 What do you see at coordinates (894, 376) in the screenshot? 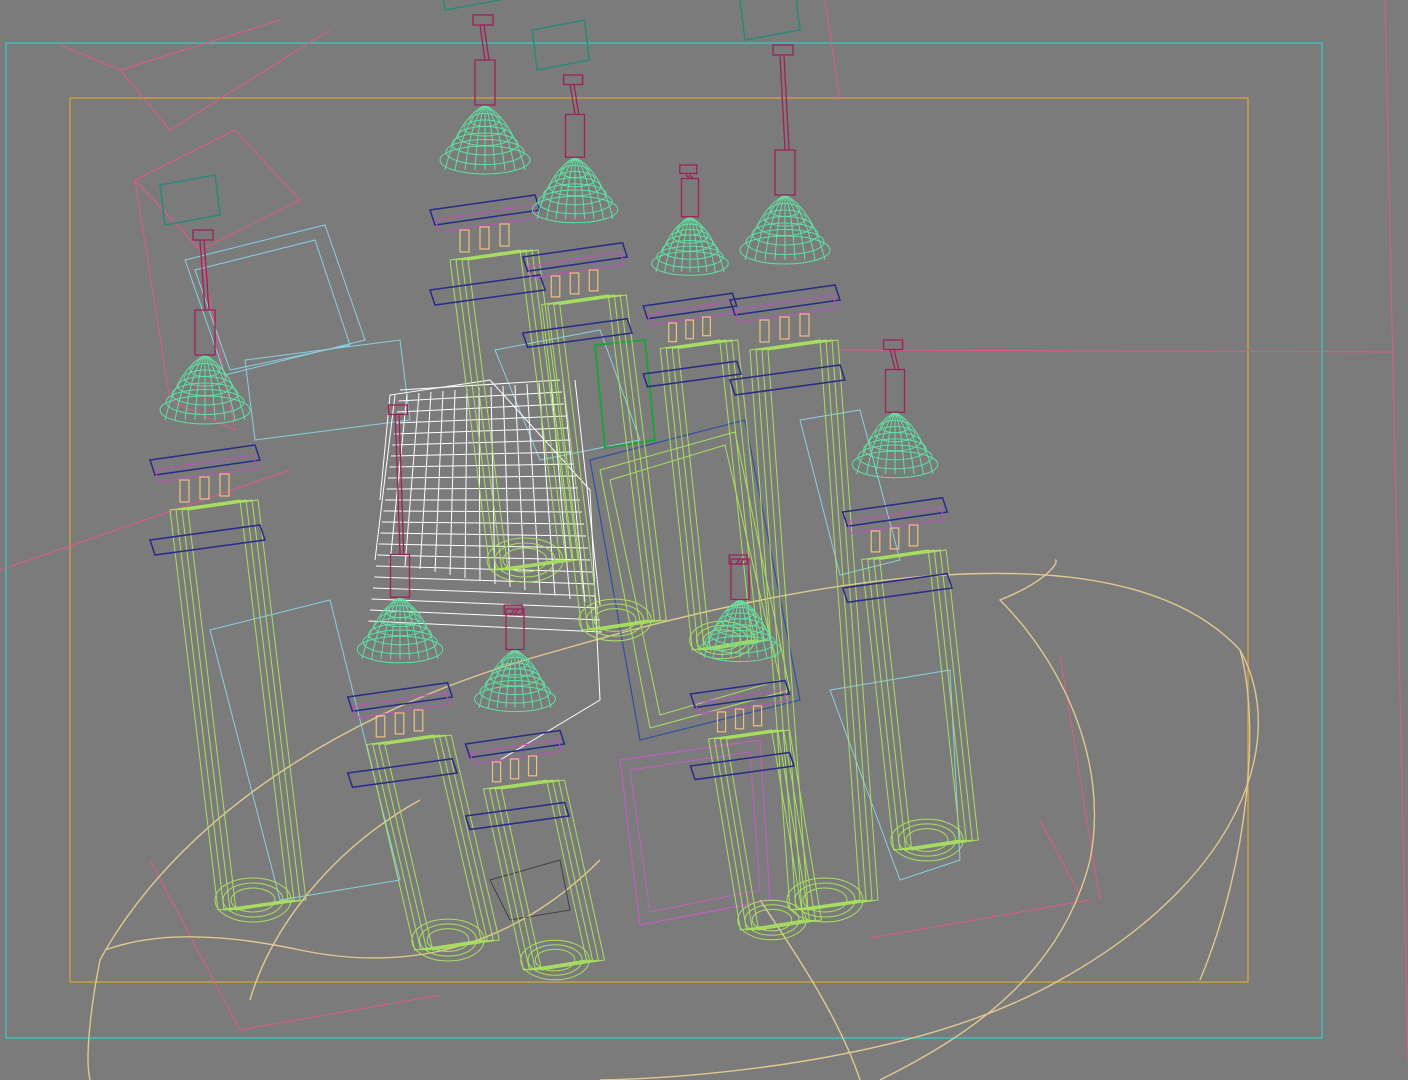
I see `tower-right-spire` at bounding box center [894, 376].